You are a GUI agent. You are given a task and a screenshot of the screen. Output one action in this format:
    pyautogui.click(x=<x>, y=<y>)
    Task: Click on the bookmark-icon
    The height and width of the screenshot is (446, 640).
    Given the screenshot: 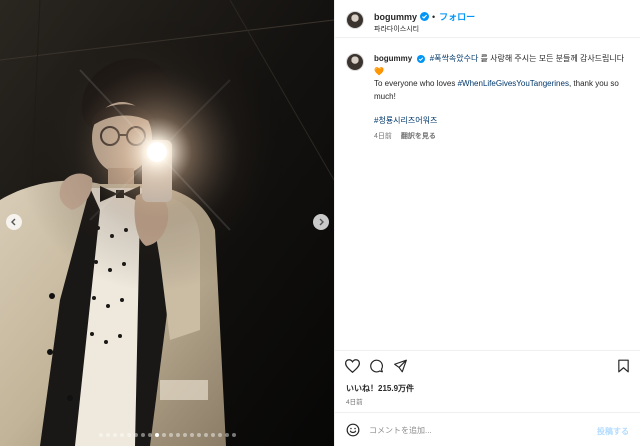 What is the action you would take?
    pyautogui.click(x=623, y=366)
    